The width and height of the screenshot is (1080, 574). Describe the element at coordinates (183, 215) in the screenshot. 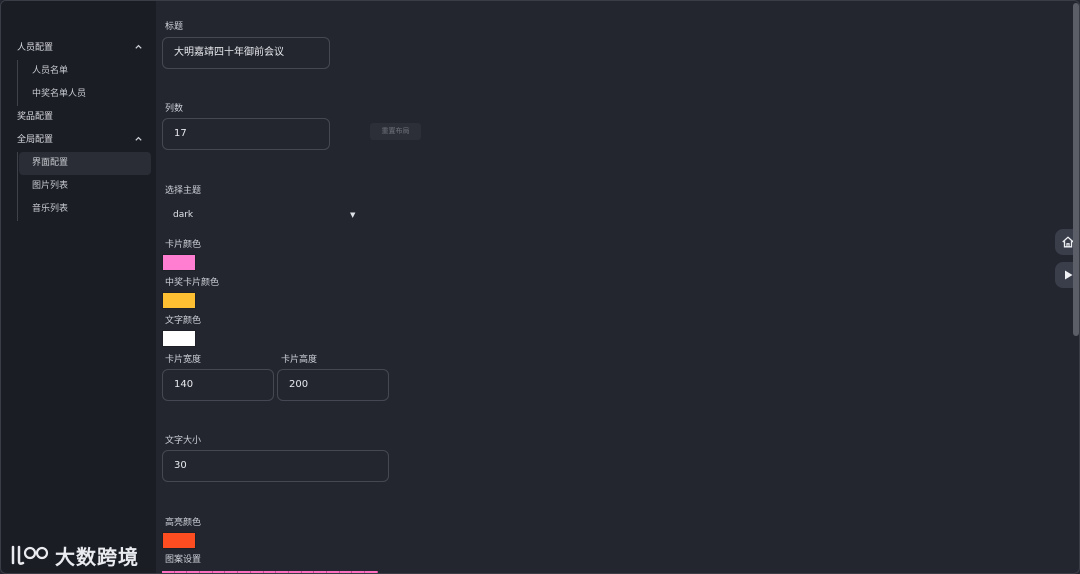

I see `theme-select-value: dark` at that location.